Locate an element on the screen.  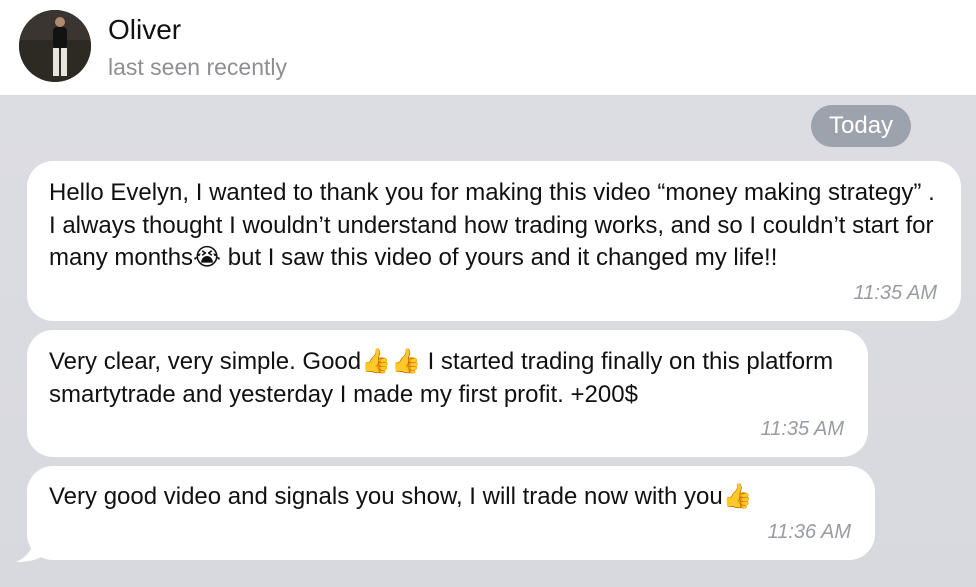
date-separator: Today is located at coordinates (861, 126).